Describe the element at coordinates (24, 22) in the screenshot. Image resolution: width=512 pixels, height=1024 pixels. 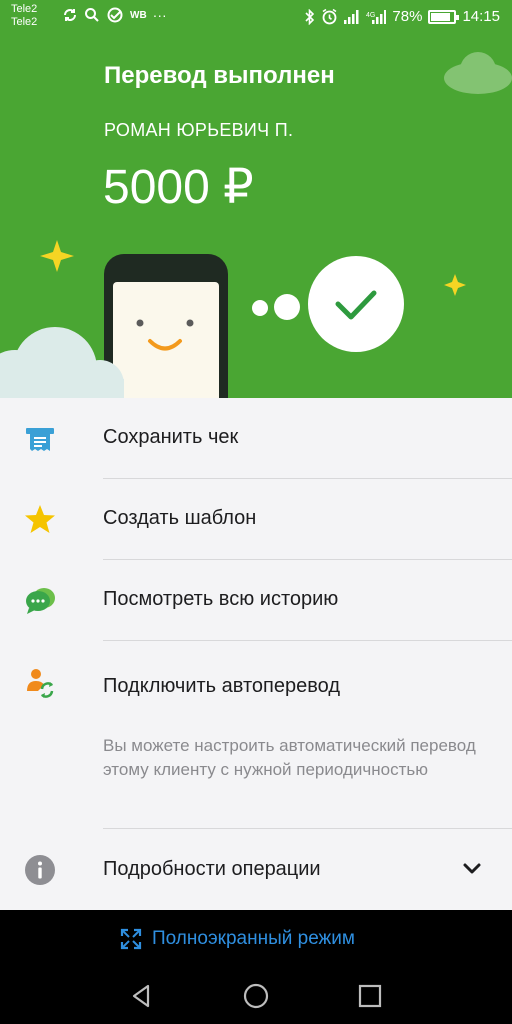
I see `carrier-2: Tele2` at that location.